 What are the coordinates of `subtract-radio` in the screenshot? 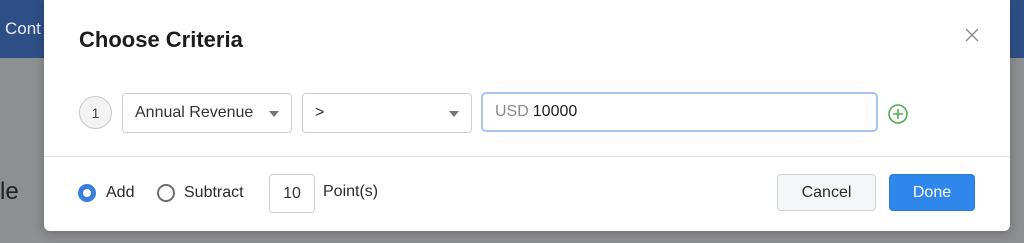 It's located at (166, 193).